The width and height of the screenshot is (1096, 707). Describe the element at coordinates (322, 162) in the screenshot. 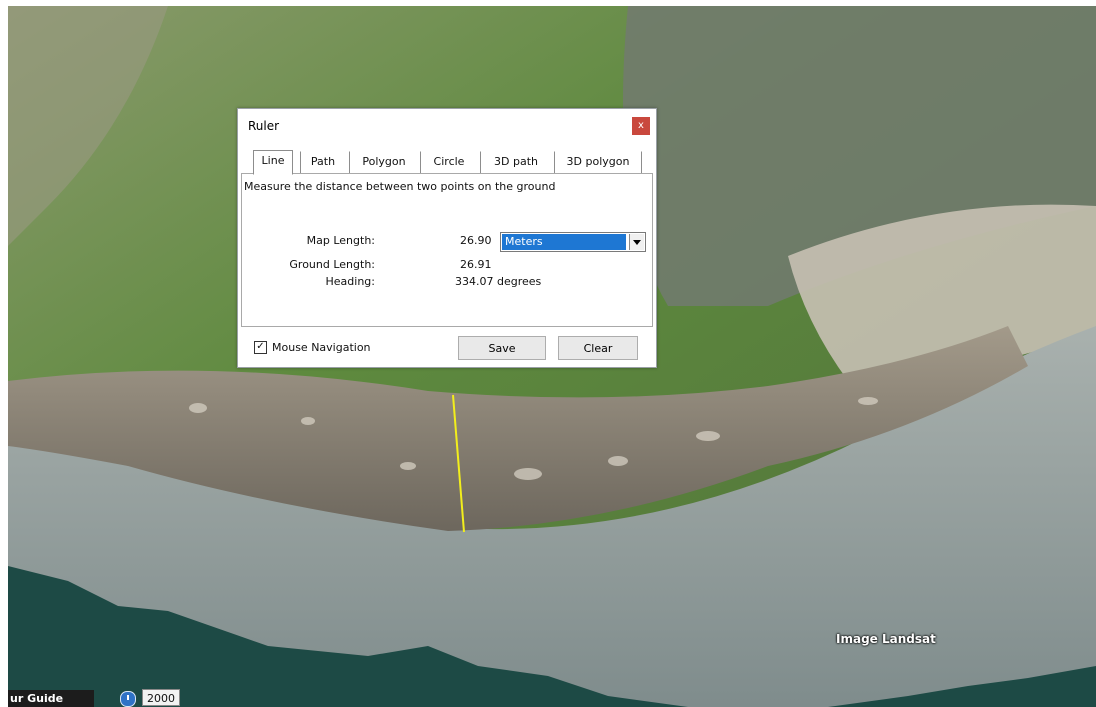

I see `tab-path: Path` at that location.